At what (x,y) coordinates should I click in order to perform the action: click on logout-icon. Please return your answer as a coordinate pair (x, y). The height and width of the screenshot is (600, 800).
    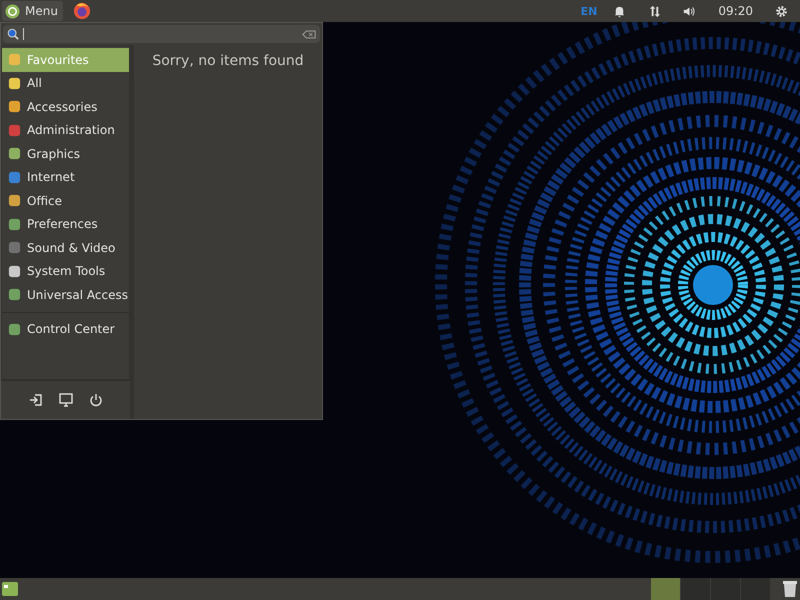
    Looking at the image, I should click on (35, 400).